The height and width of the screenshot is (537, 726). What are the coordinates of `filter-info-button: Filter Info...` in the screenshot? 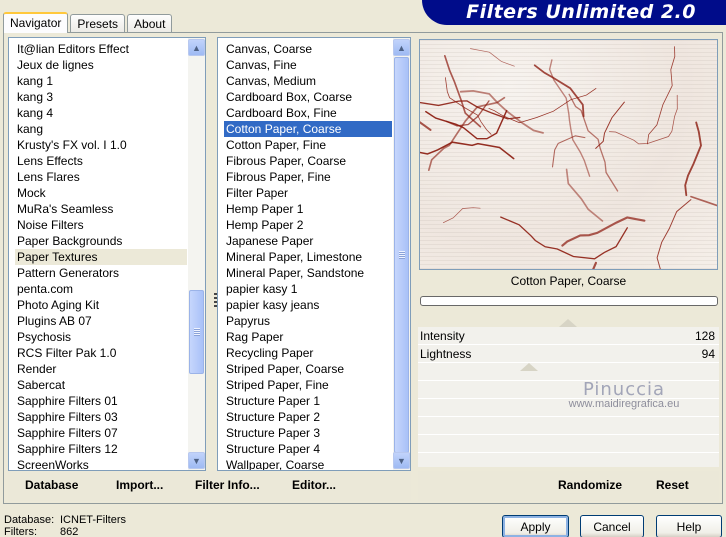 It's located at (227, 485).